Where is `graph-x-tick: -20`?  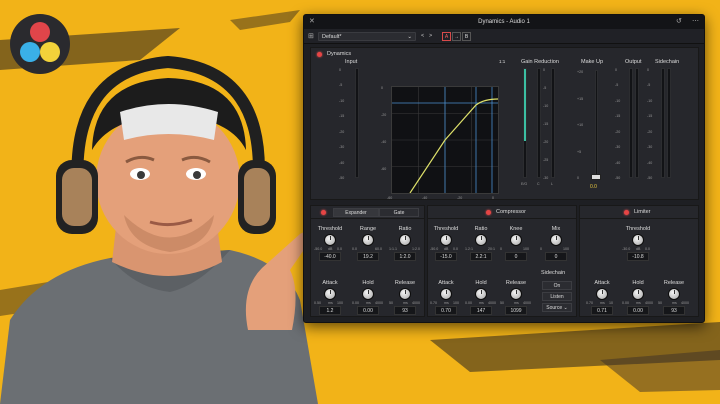
graph-x-tick: -20 is located at coordinates (460, 198).